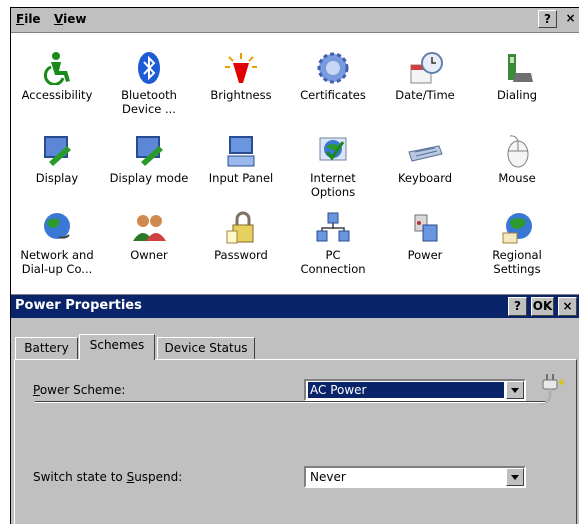  Describe the element at coordinates (425, 228) in the screenshot. I see `power-icon` at that location.